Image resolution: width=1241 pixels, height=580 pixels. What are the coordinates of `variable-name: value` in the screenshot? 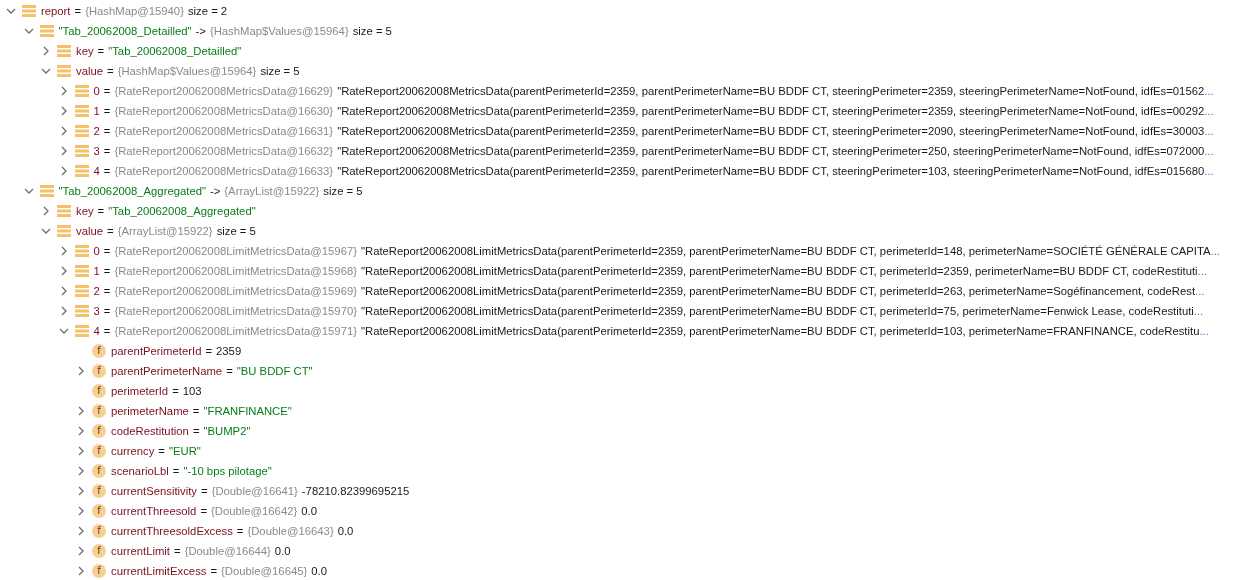 It's located at (89, 71).